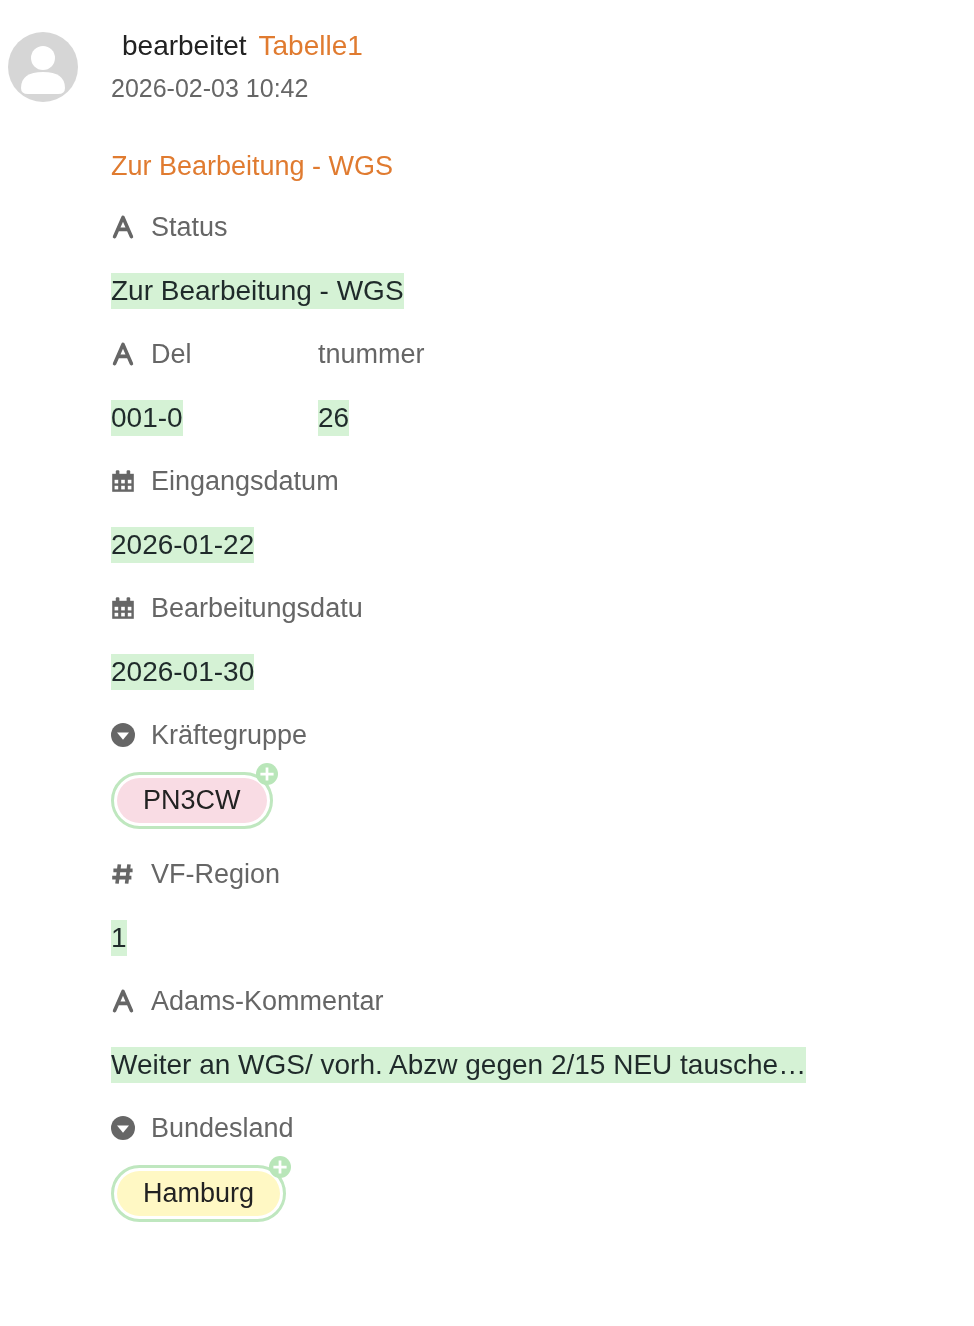 The width and height of the screenshot is (974, 1326). Describe the element at coordinates (222, 1128) in the screenshot. I see `field-label: Bundesland` at that location.